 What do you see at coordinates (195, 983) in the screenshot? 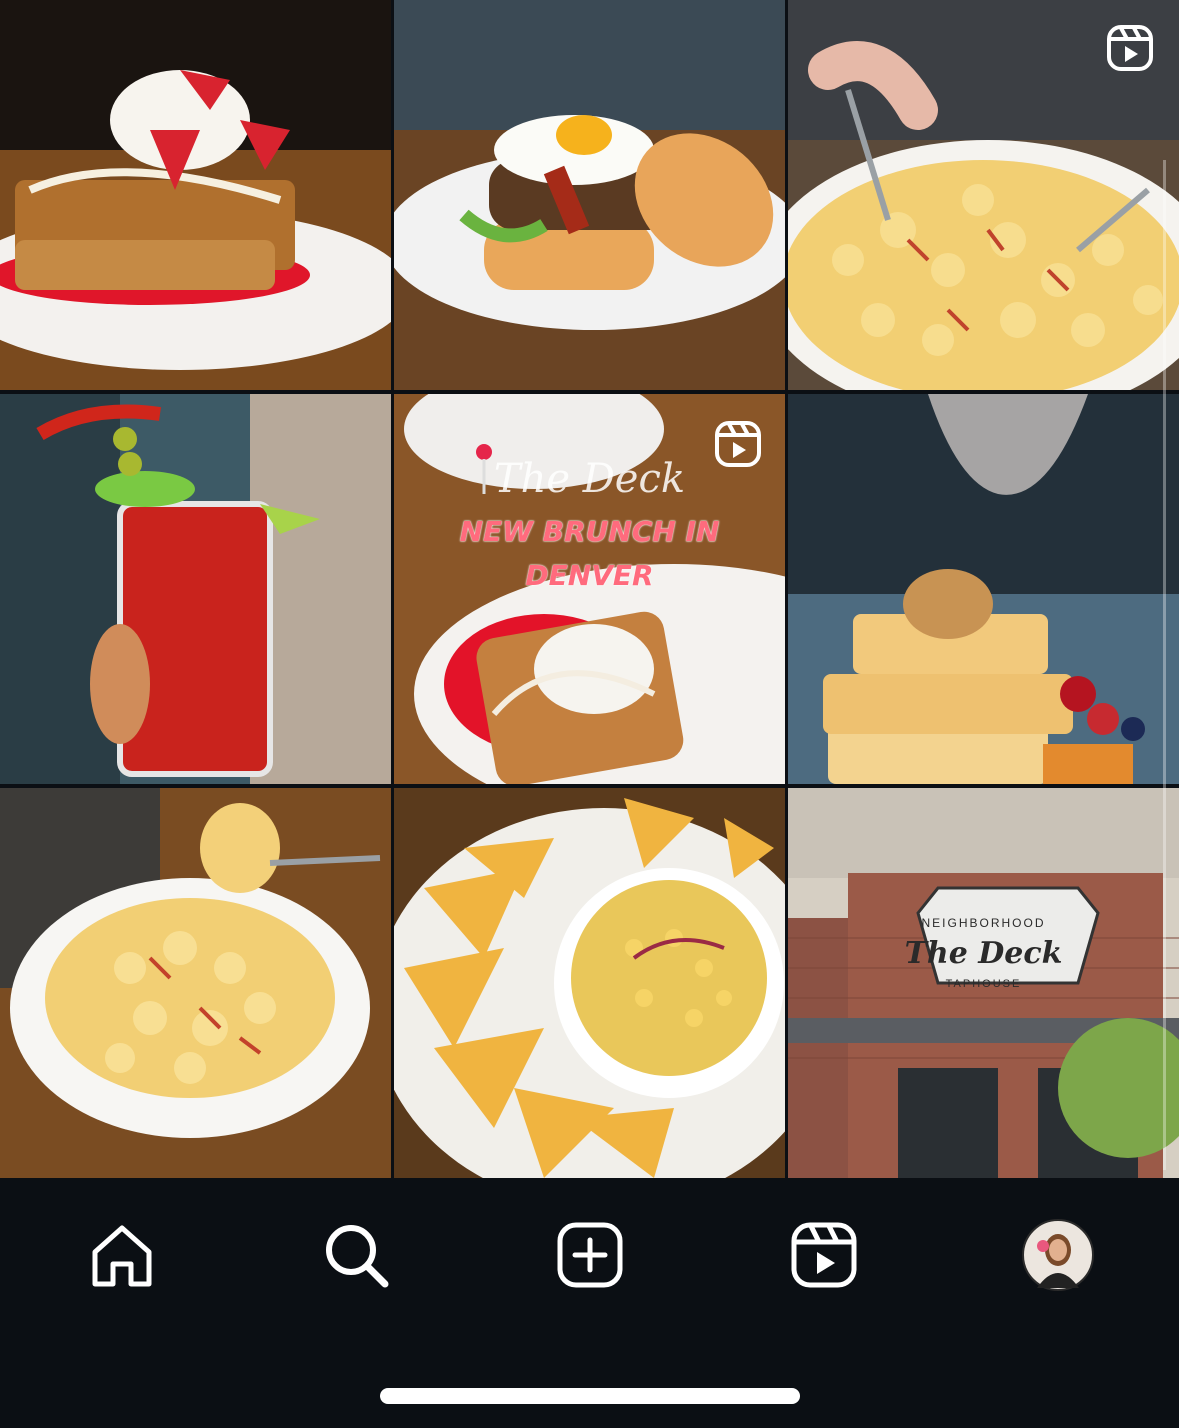
I see `grid-post-mac-cheese-bowl` at bounding box center [195, 983].